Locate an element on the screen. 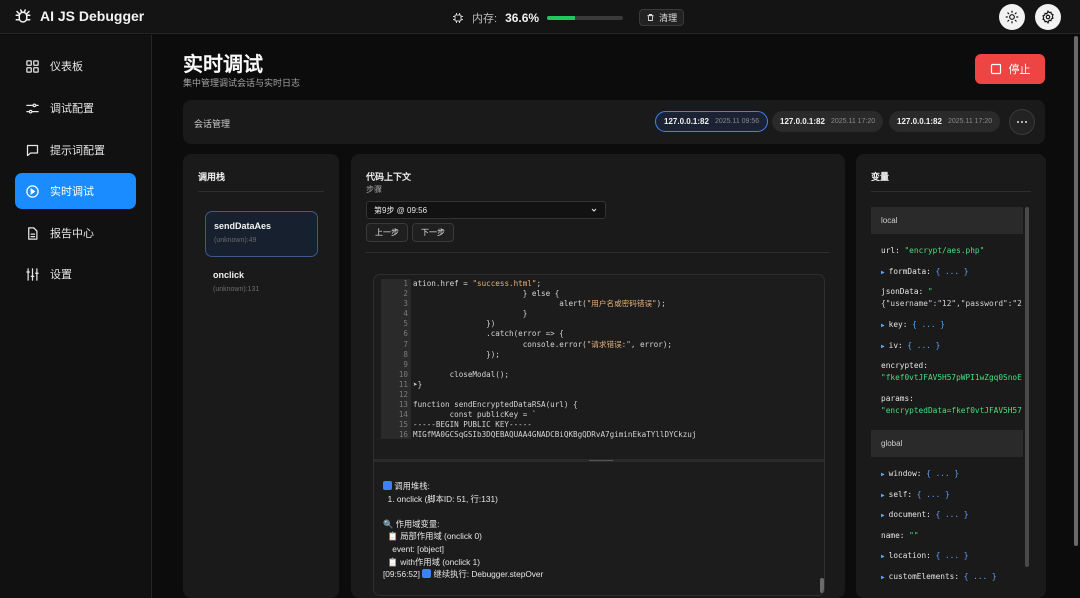 This screenshot has height=598, width=1080. code-line: } is located at coordinates (470, 314).